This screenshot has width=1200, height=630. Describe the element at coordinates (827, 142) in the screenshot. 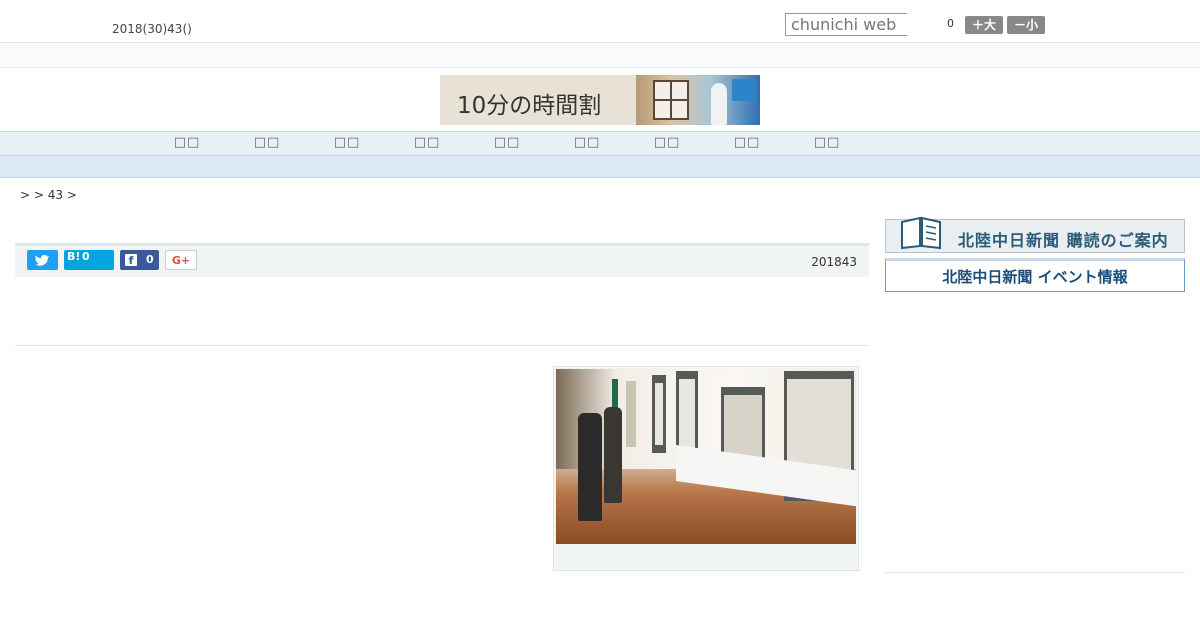

I see `nav-item-9: □□` at that location.